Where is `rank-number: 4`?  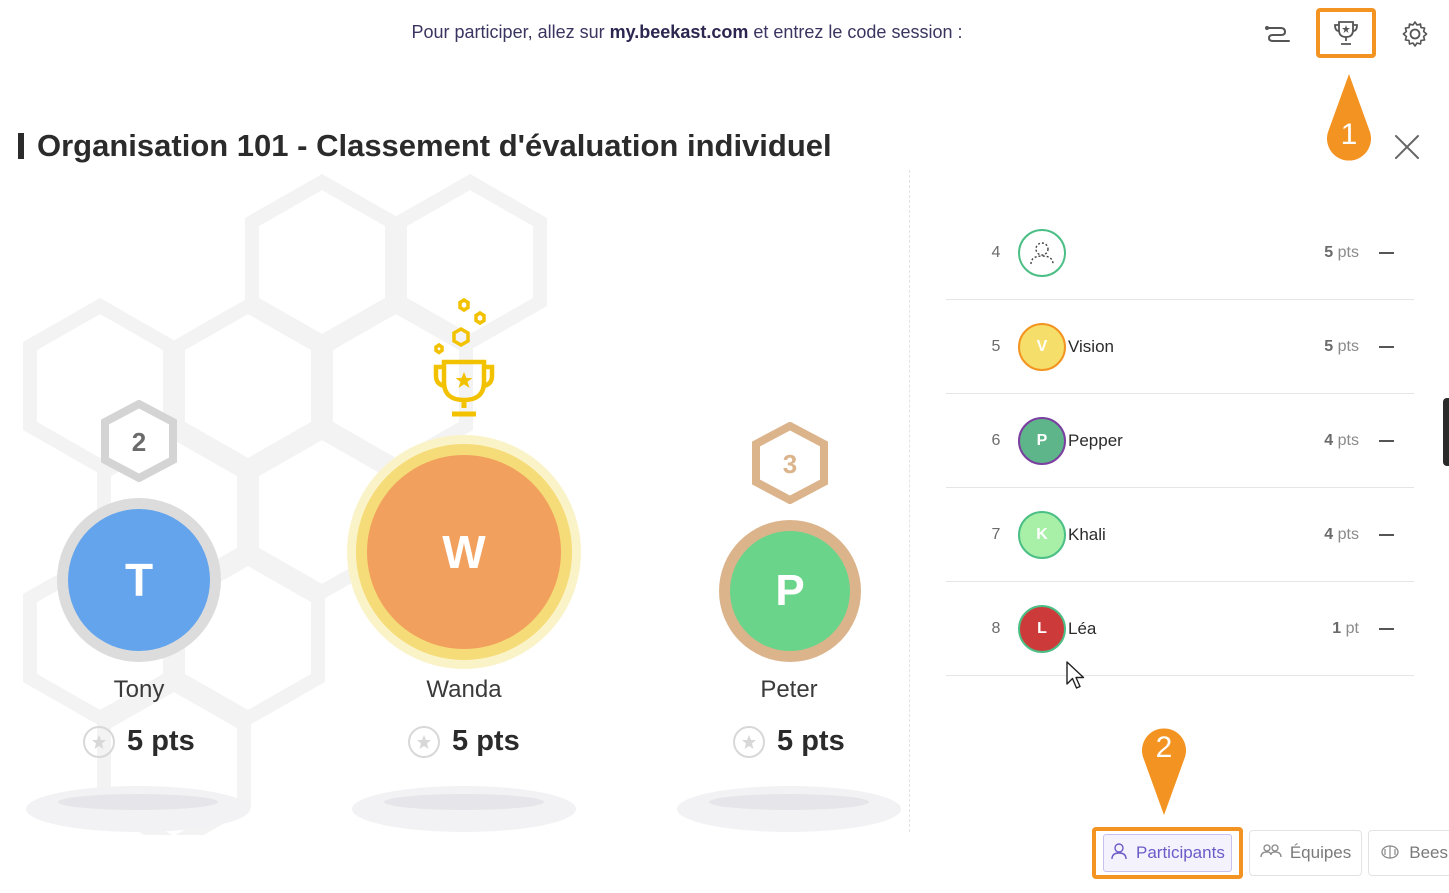
rank-number: 4 is located at coordinates (996, 252).